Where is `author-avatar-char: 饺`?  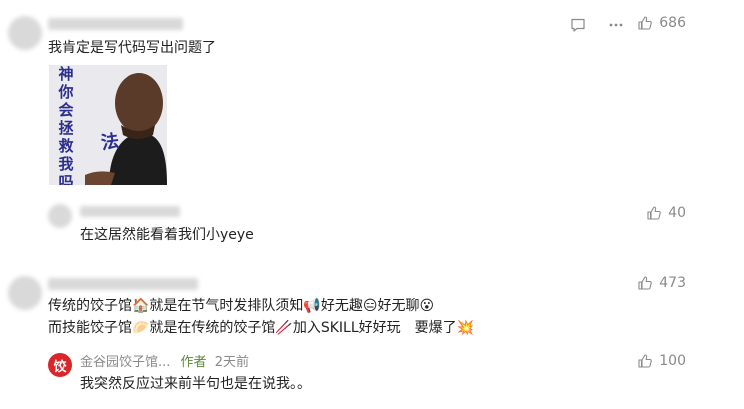 author-avatar-char: 饺 is located at coordinates (60, 367).